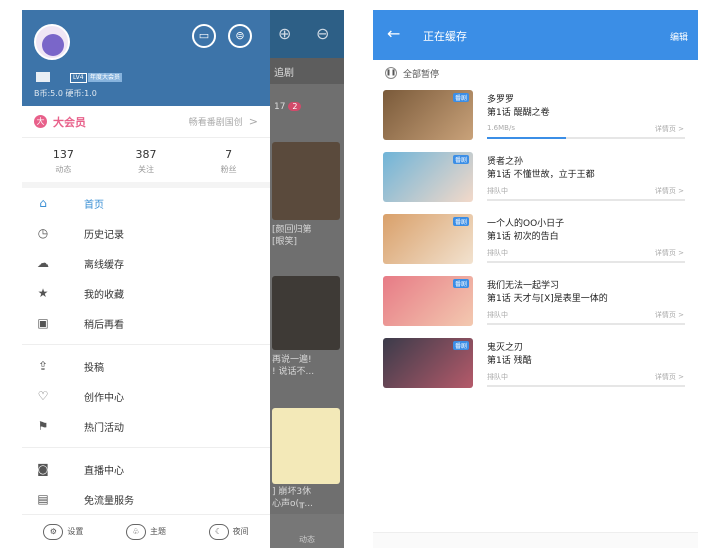 This screenshot has height=556, width=715. What do you see at coordinates (501, 100) in the screenshot?
I see `video-title: 多罗罗` at bounding box center [501, 100].